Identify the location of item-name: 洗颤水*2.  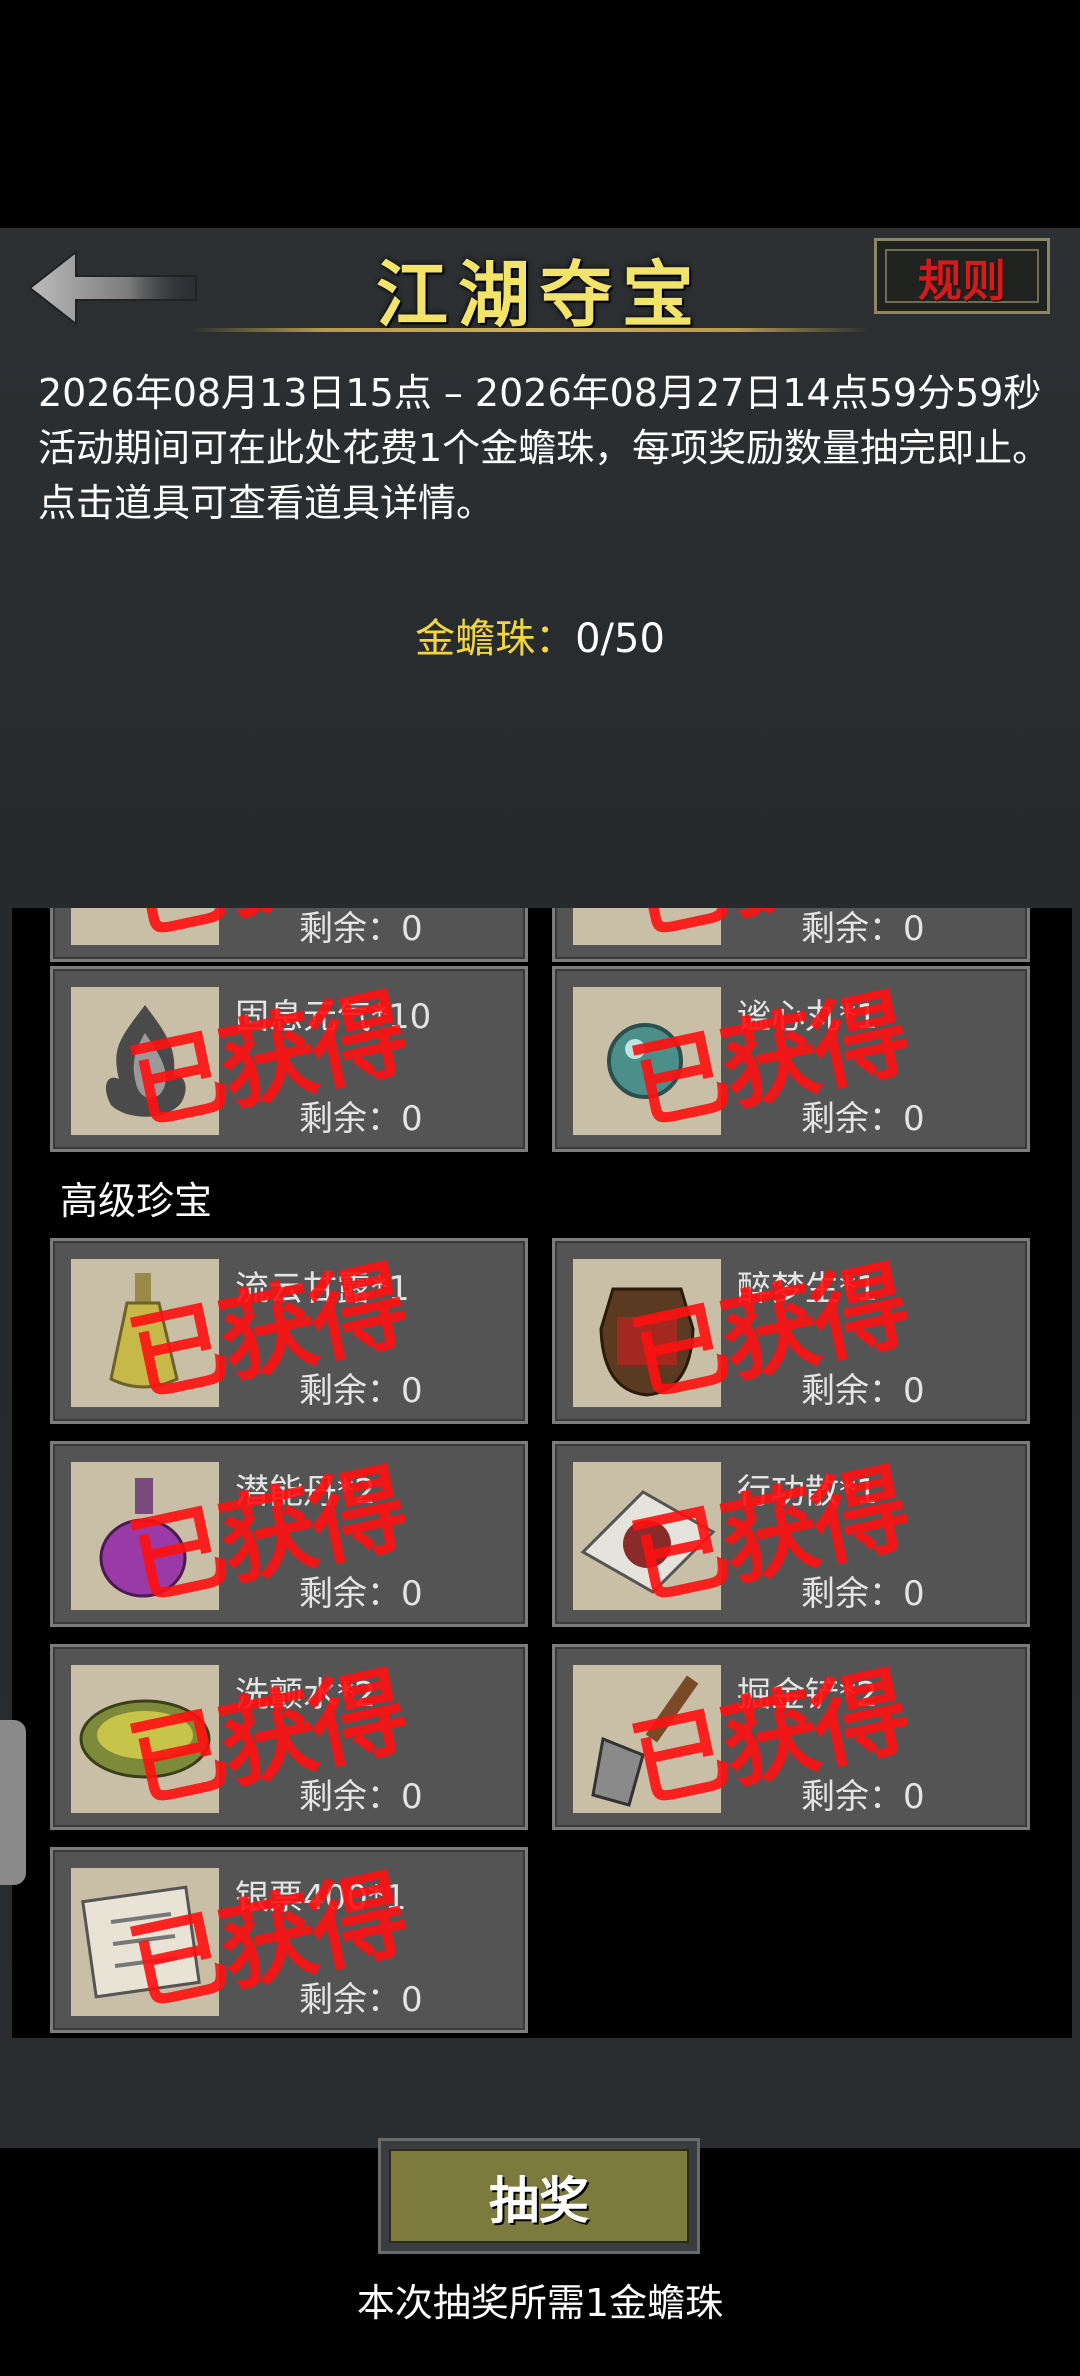
(305, 1695).